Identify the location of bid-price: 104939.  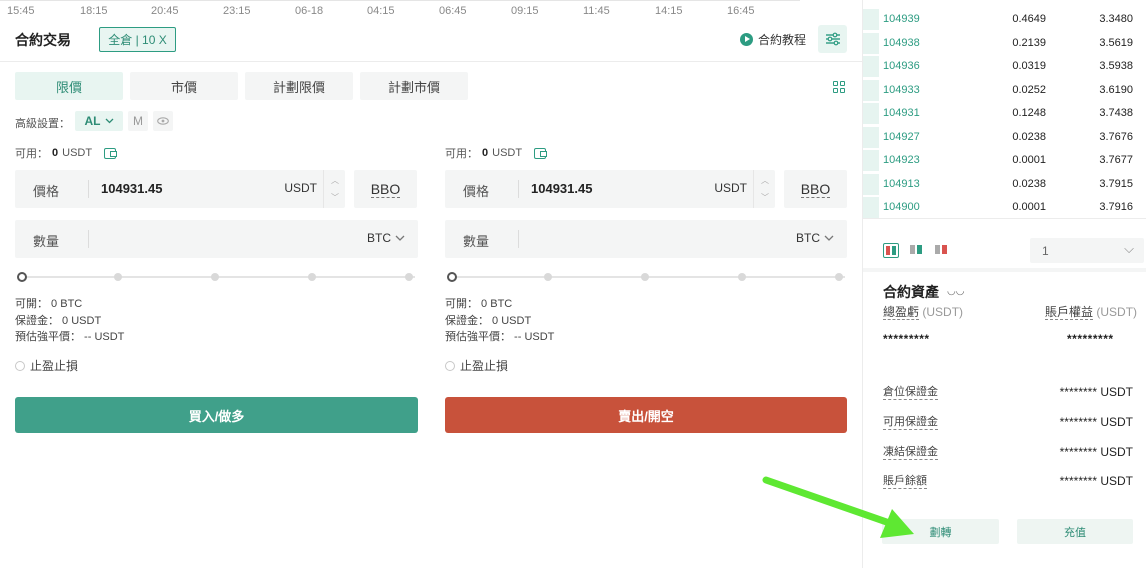
(901, 19).